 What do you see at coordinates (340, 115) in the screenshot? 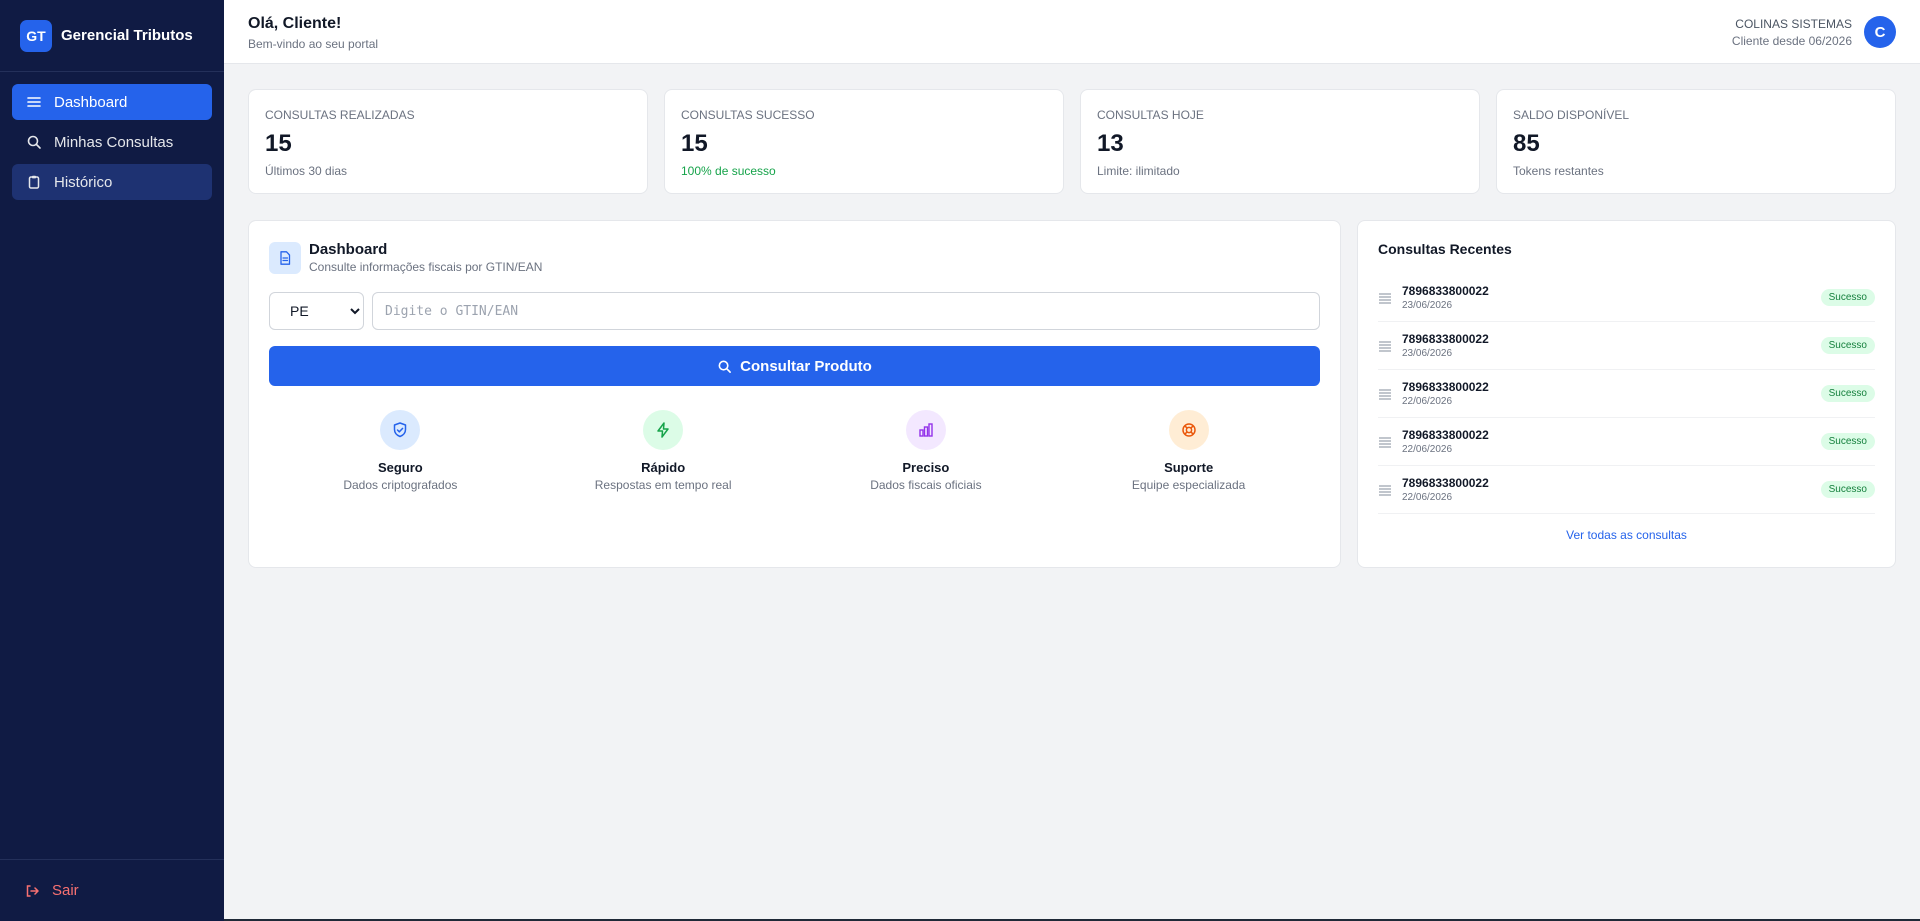
I see `stat-label: Consultas Realizadas` at bounding box center [340, 115].